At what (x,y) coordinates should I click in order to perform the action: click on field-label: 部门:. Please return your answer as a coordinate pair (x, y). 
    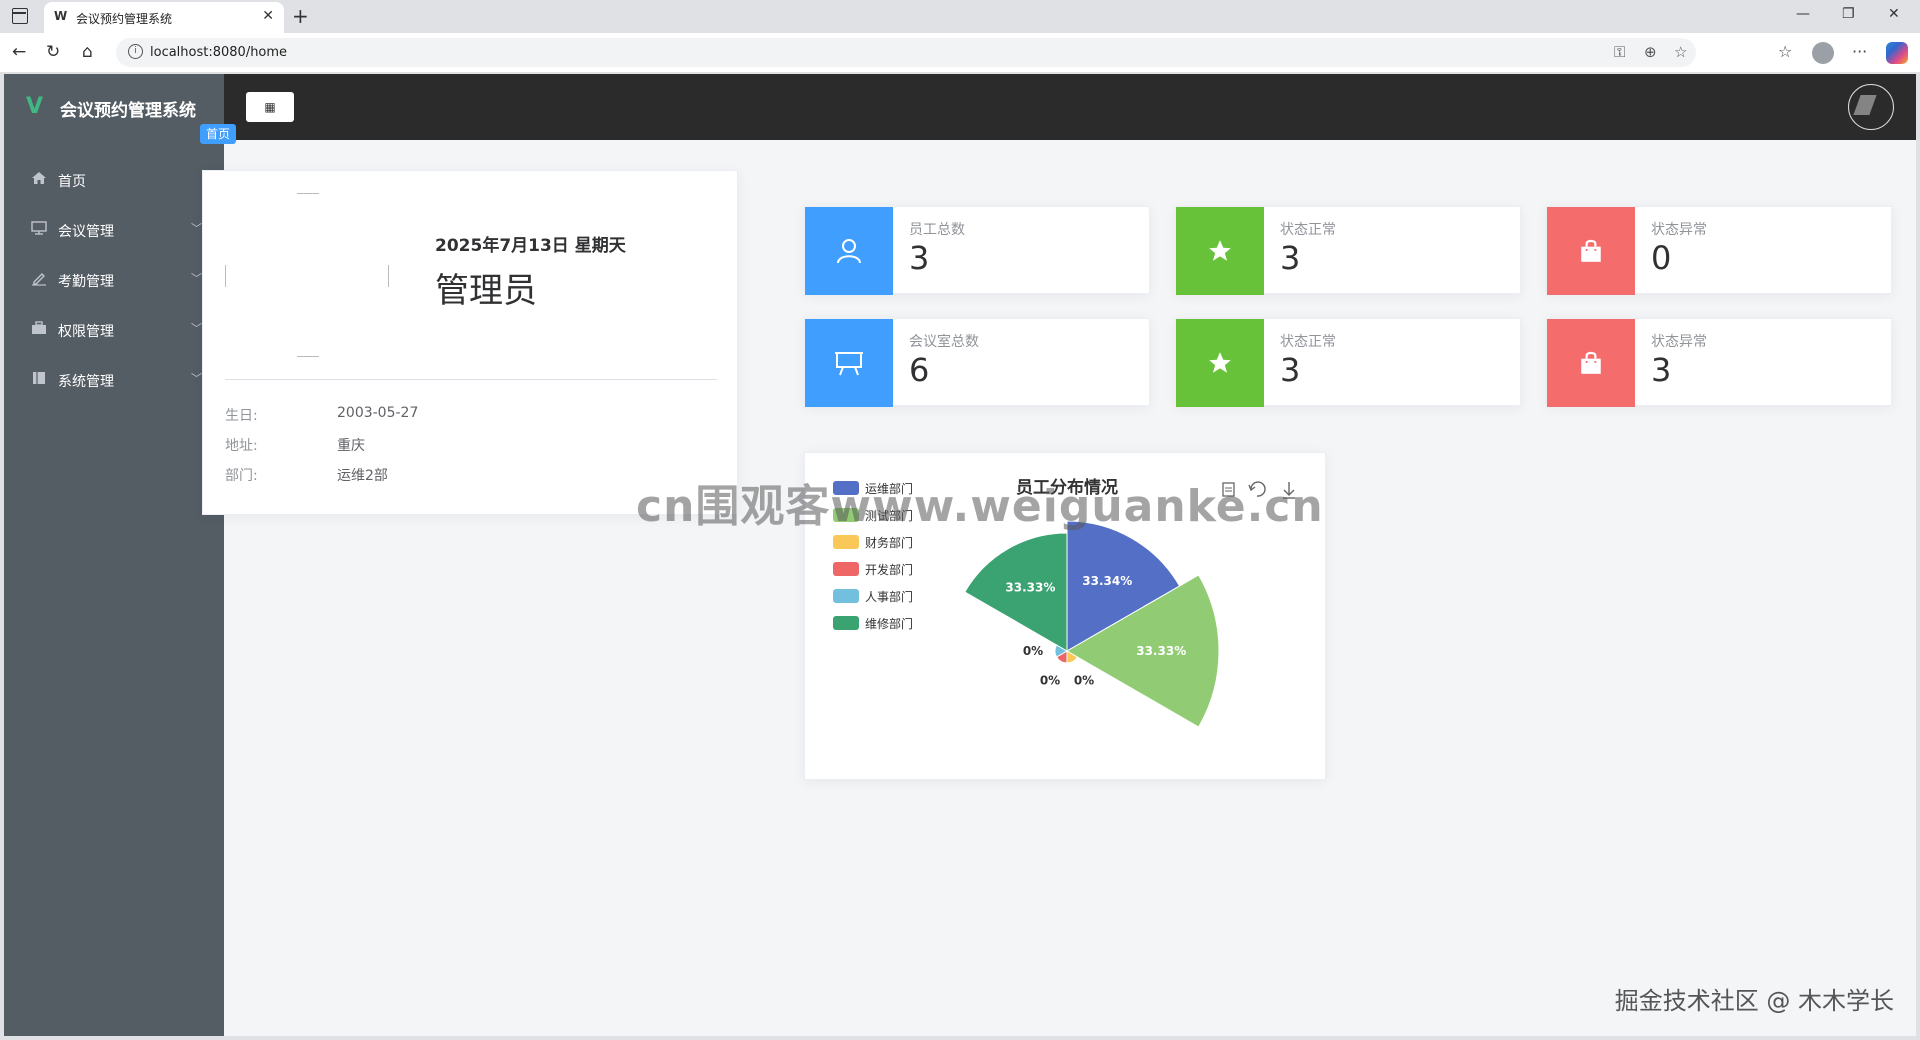
    Looking at the image, I should click on (241, 476).